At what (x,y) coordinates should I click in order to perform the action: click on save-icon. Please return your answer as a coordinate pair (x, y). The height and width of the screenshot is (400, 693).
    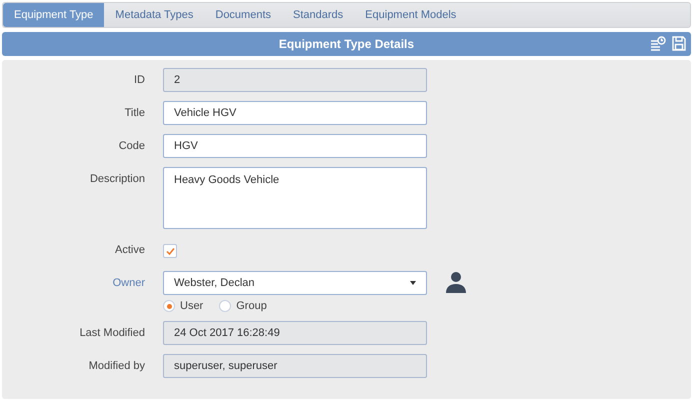
    Looking at the image, I should click on (679, 43).